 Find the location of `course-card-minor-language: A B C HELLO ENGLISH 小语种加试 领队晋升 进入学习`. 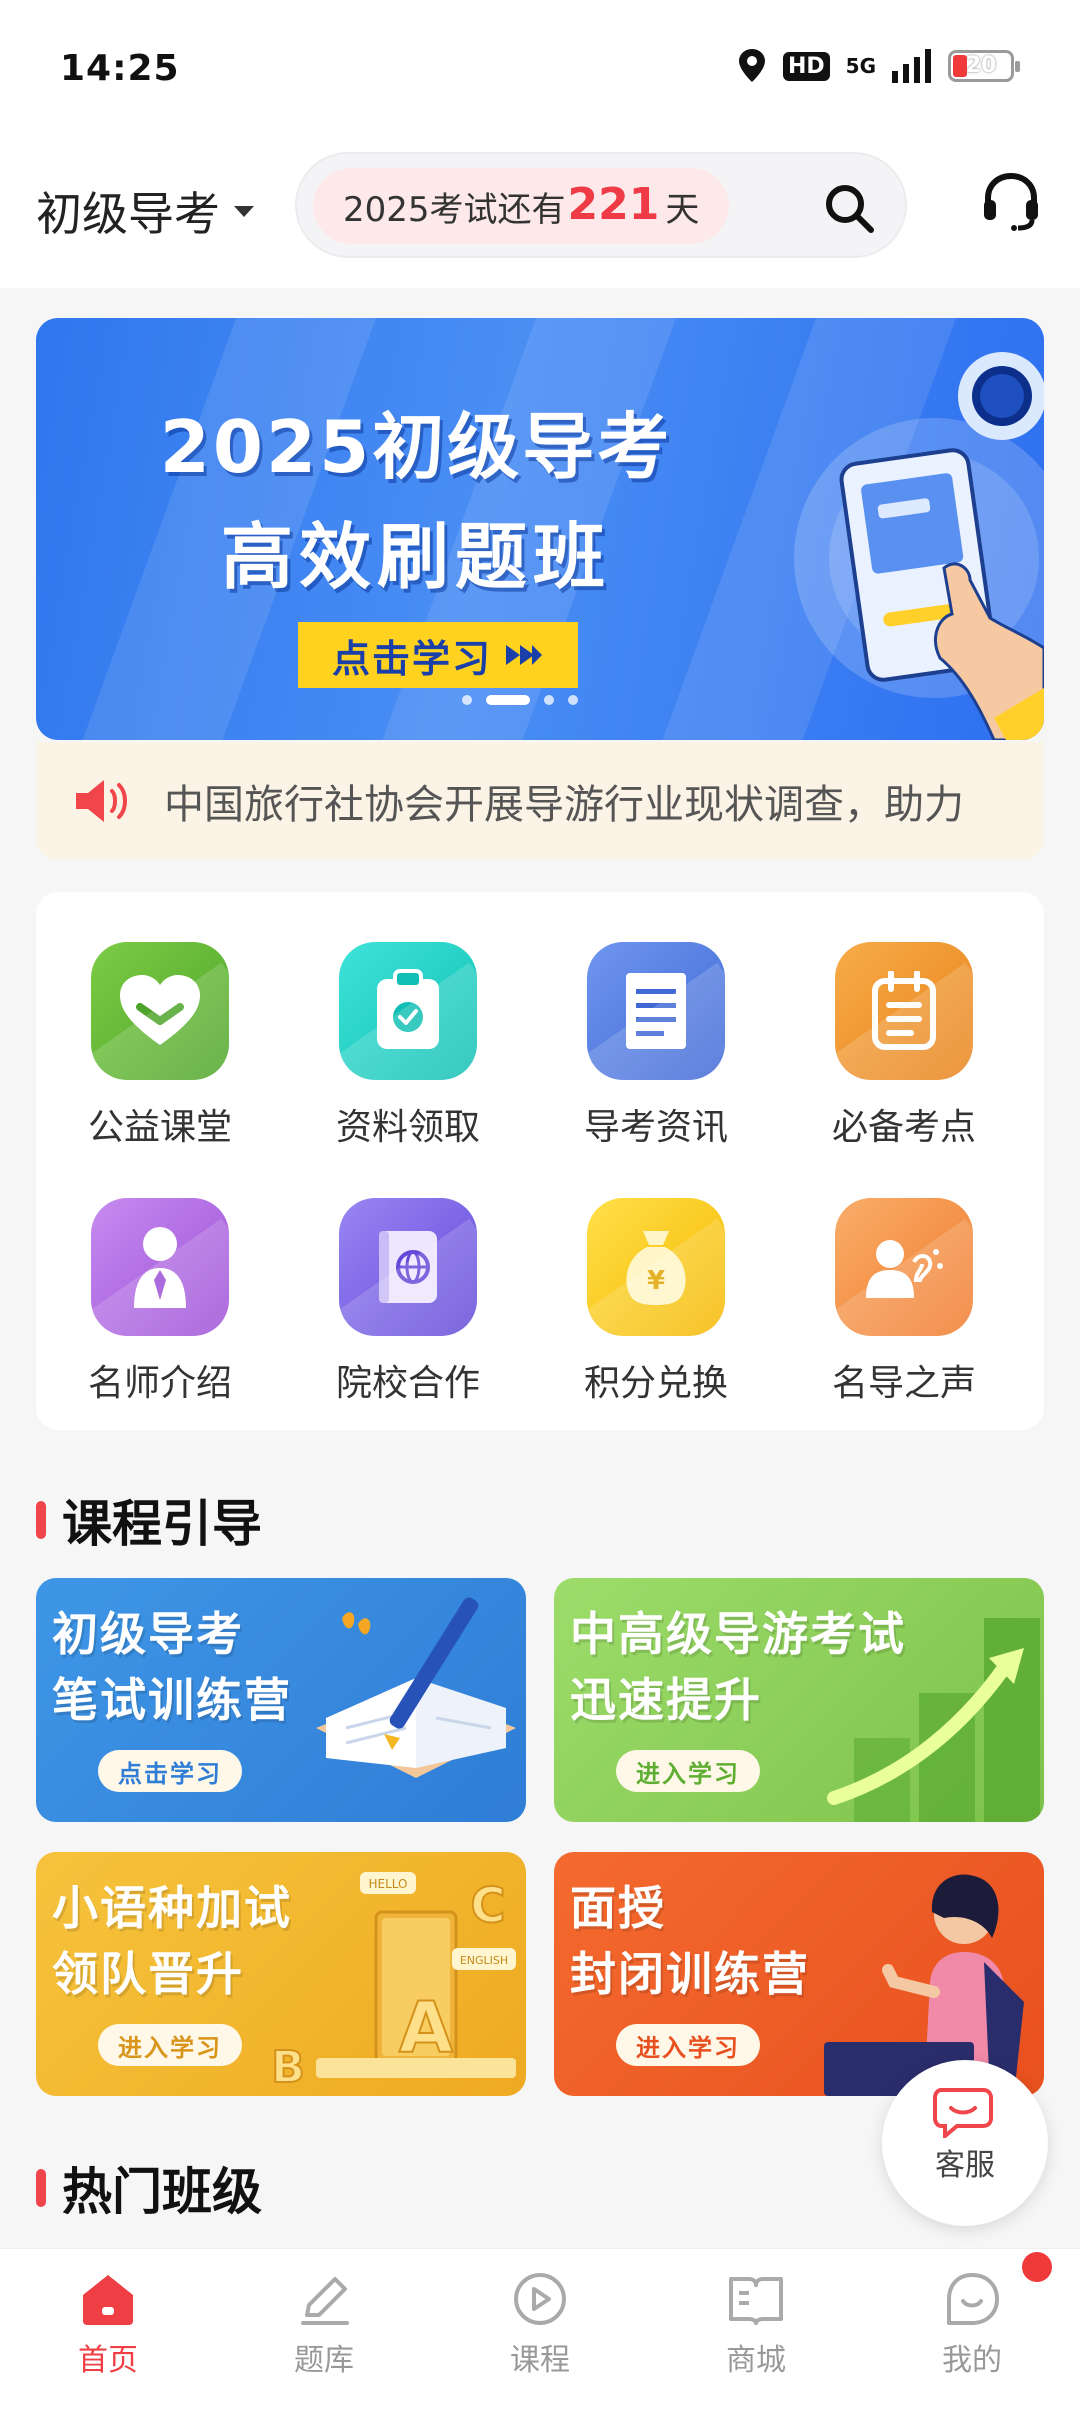

course-card-minor-language: A B C HELLO ENGLISH 小语种加试 领队晋升 进入学习 is located at coordinates (281, 1974).